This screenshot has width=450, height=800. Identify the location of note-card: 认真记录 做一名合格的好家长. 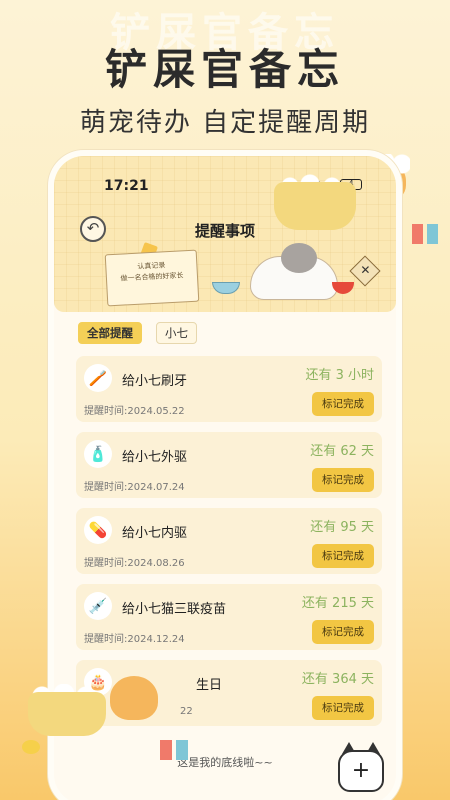
(152, 278).